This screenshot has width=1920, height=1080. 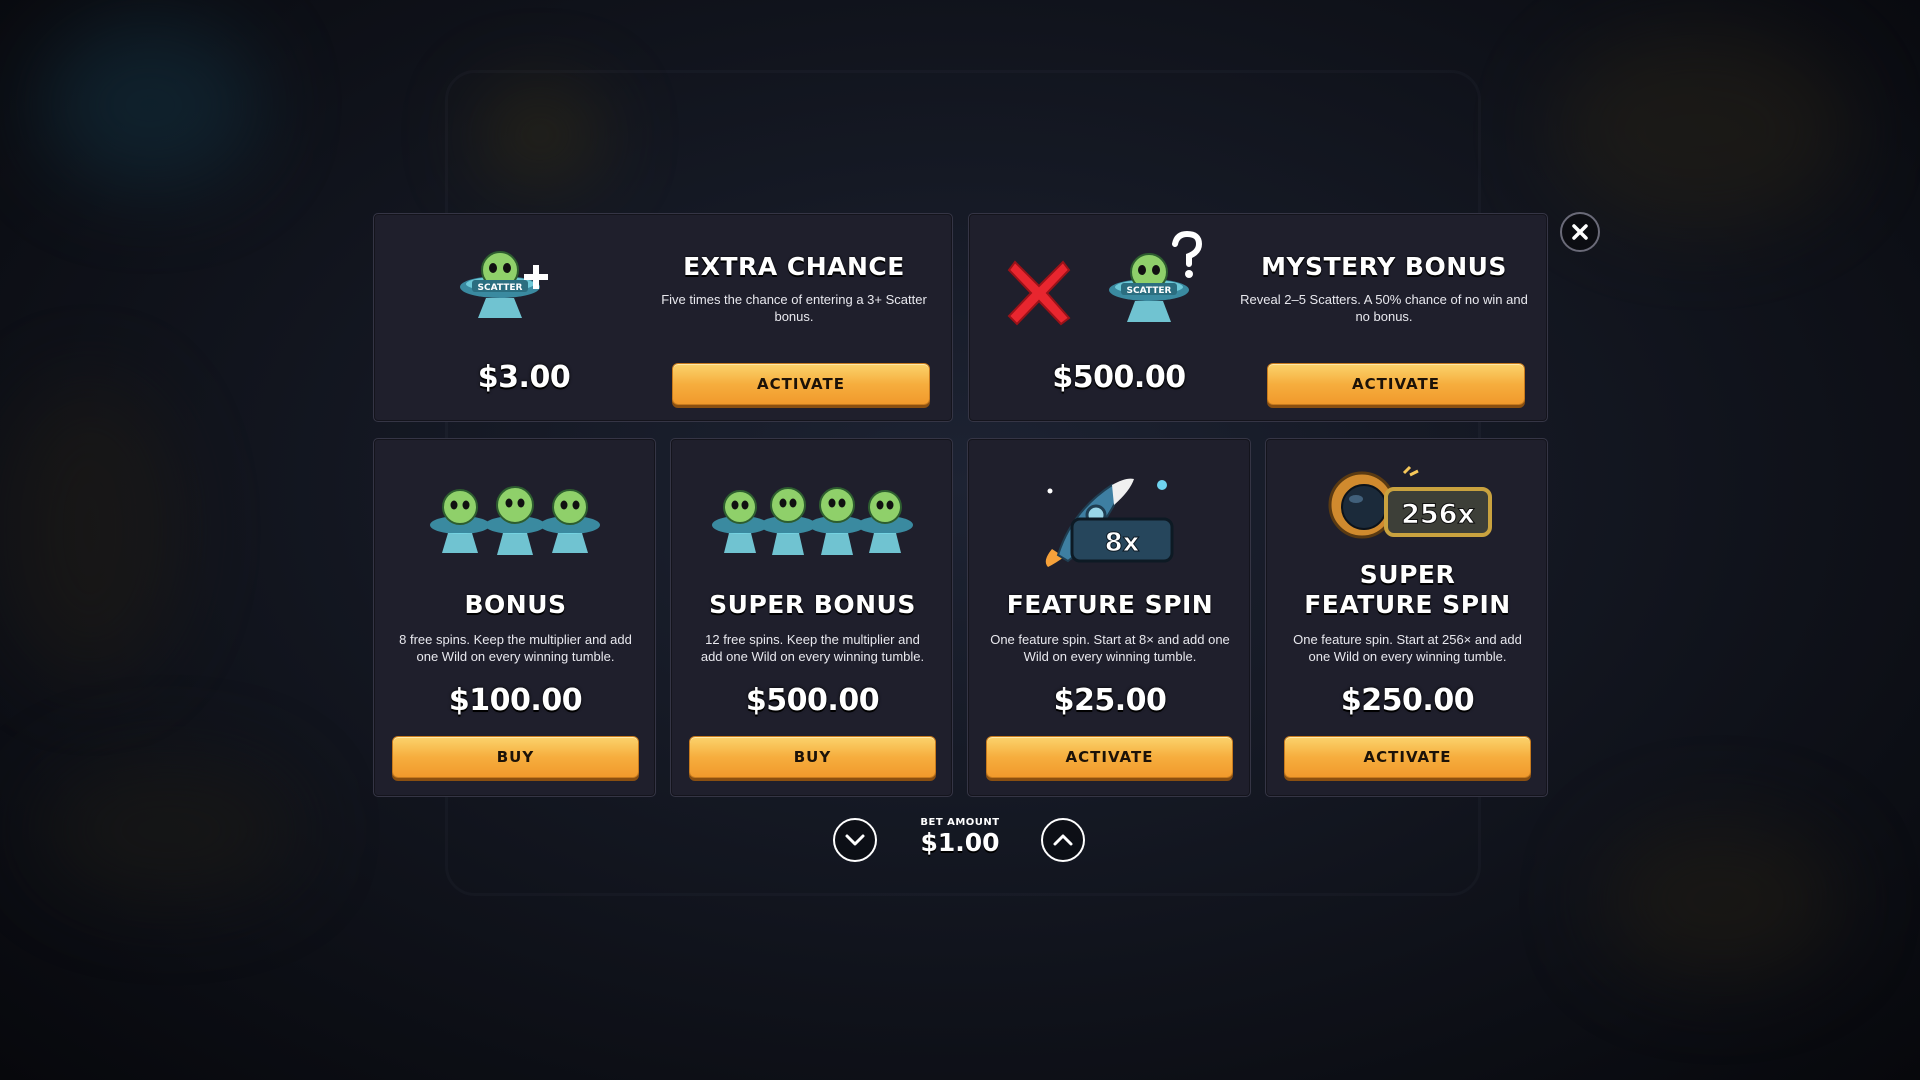 What do you see at coordinates (960, 842) in the screenshot?
I see `bet-amount-value: $1.00` at bounding box center [960, 842].